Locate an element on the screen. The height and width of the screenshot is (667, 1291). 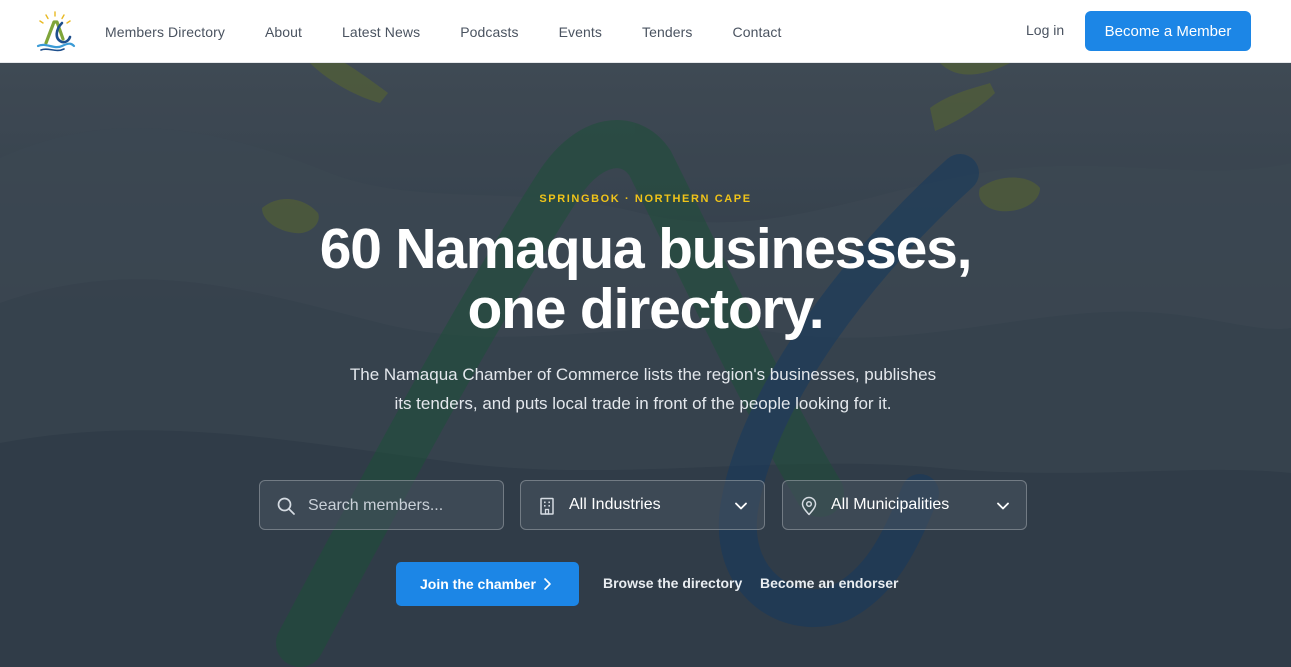
become-endorser-link: Become an endorser is located at coordinates (829, 583).